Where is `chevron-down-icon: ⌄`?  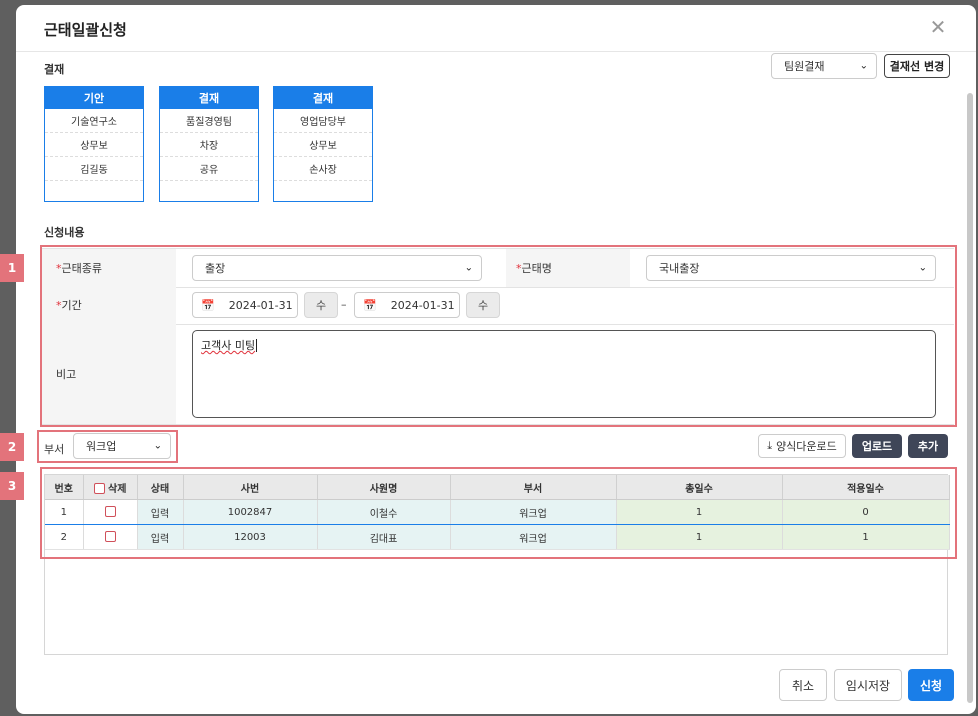 chevron-down-icon: ⌄ is located at coordinates (863, 66).